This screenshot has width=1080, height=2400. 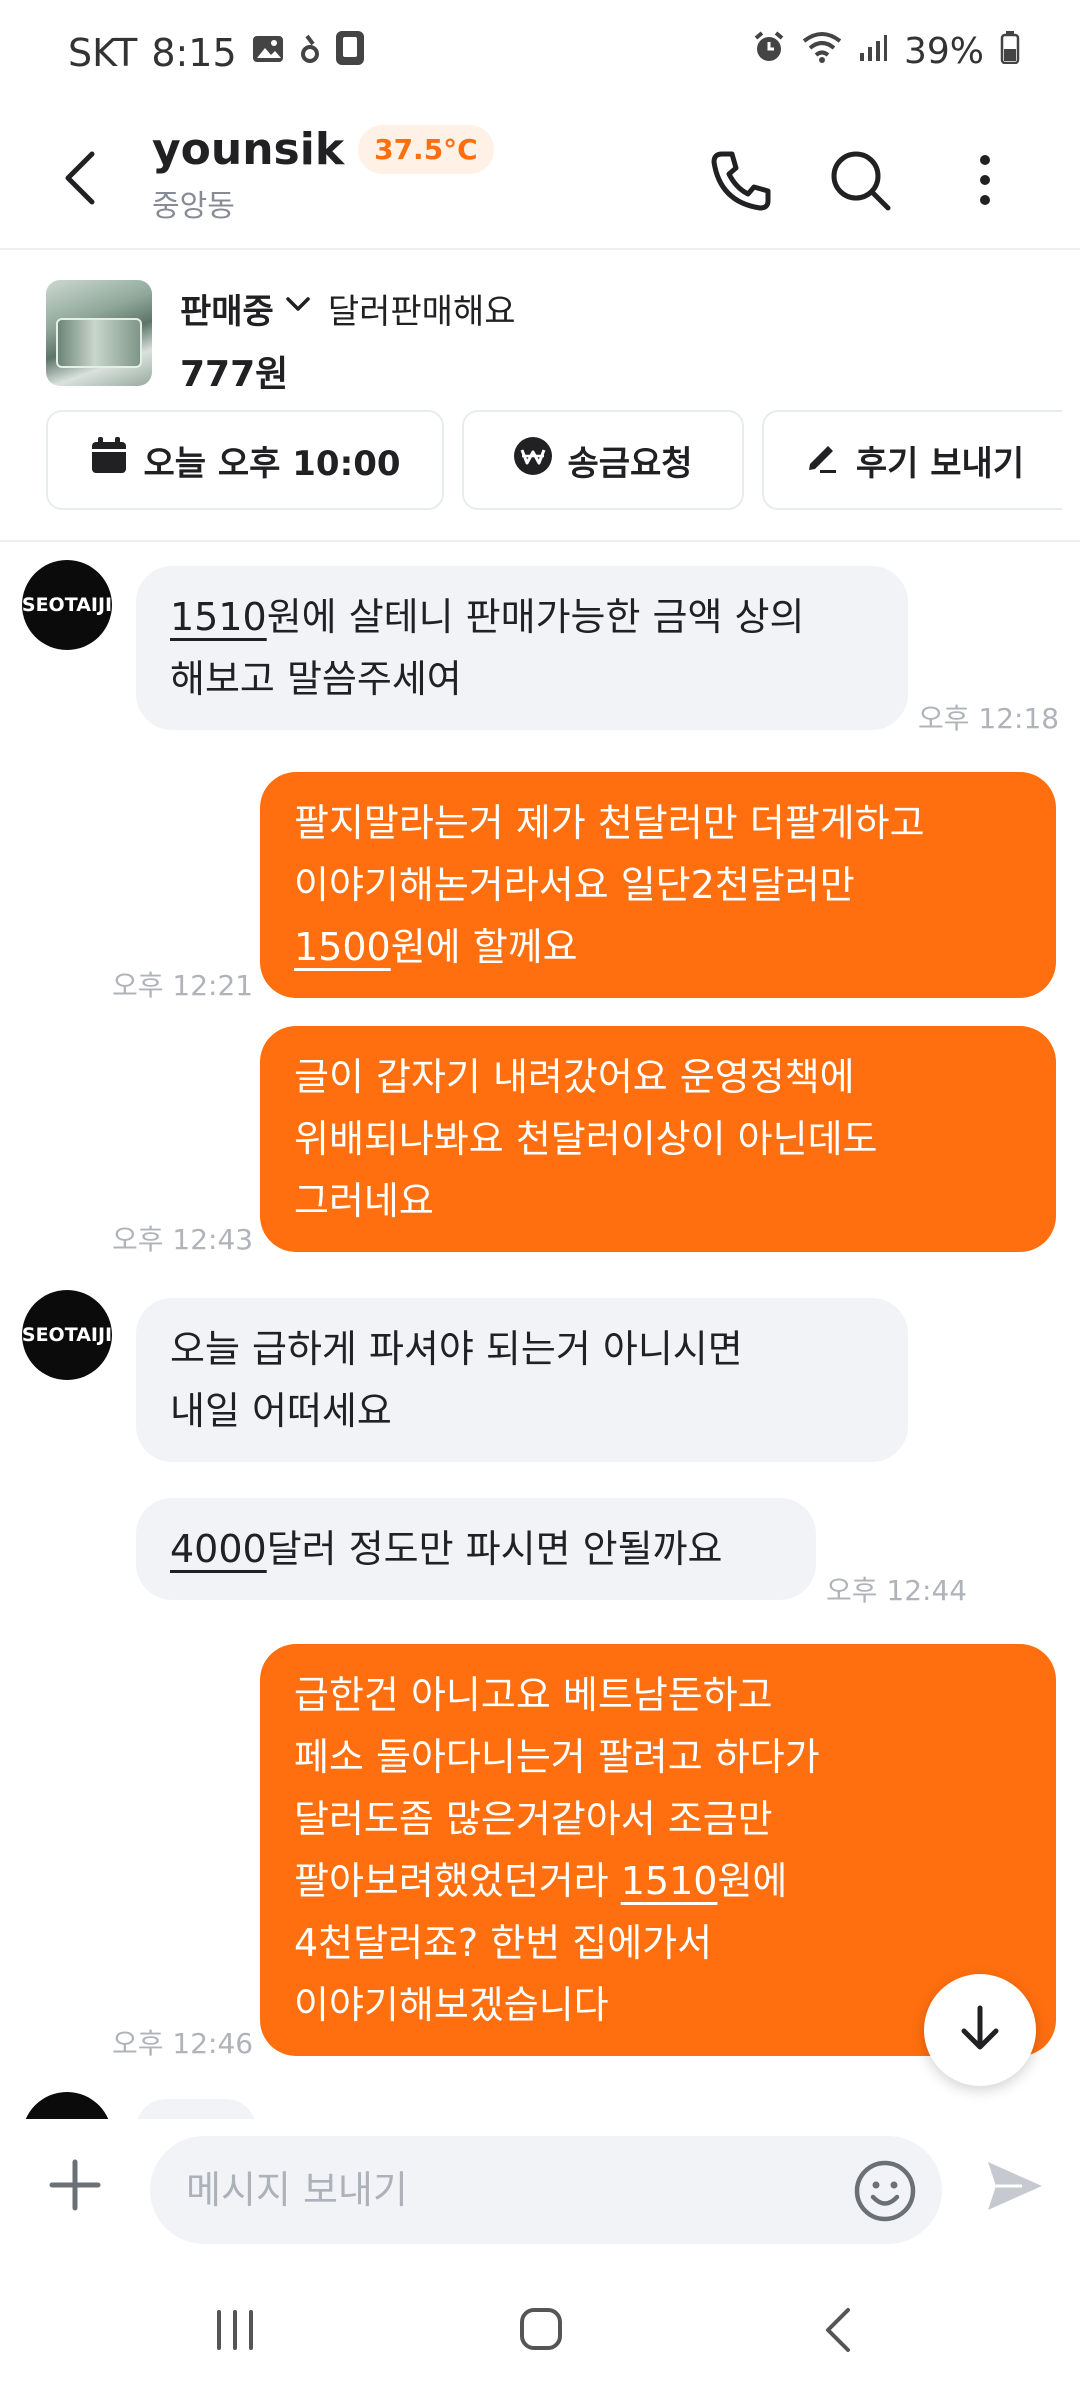 I want to click on manner-temperature-badge: 37.5°C, so click(x=426, y=149).